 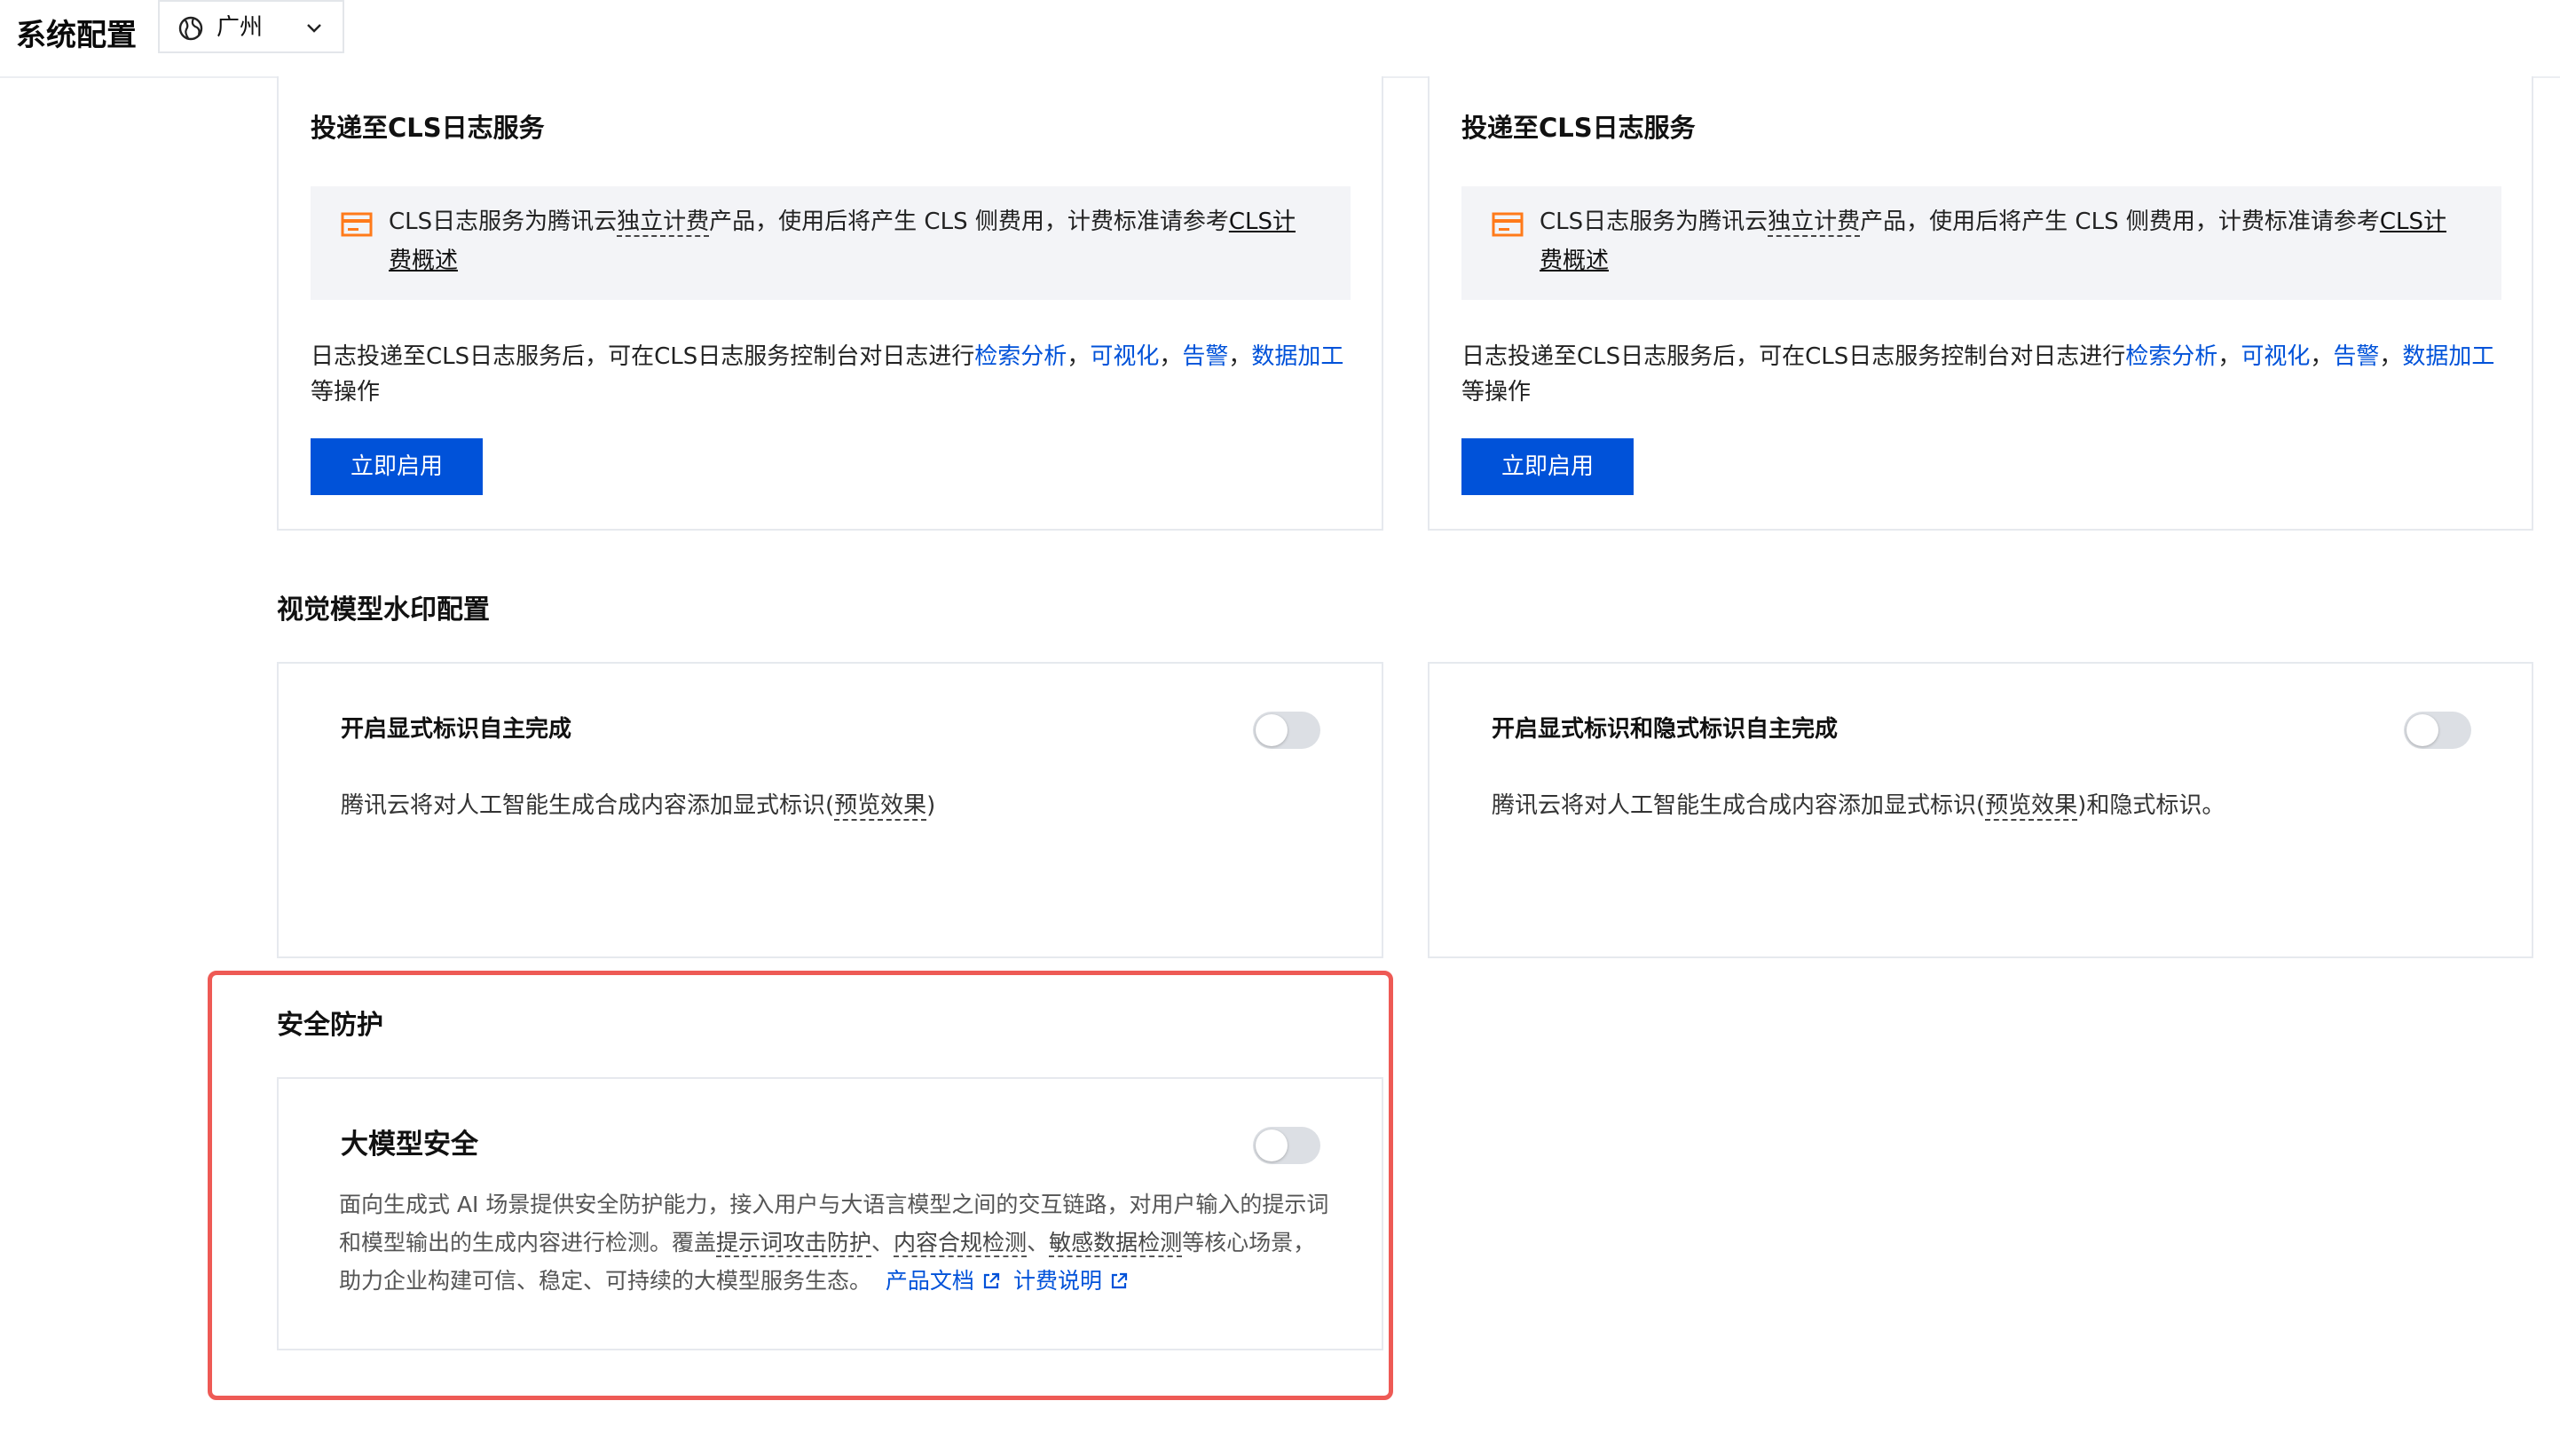 What do you see at coordinates (794, 1243) in the screenshot?
I see `feature-prompt-attack: 提示词攻击防护` at bounding box center [794, 1243].